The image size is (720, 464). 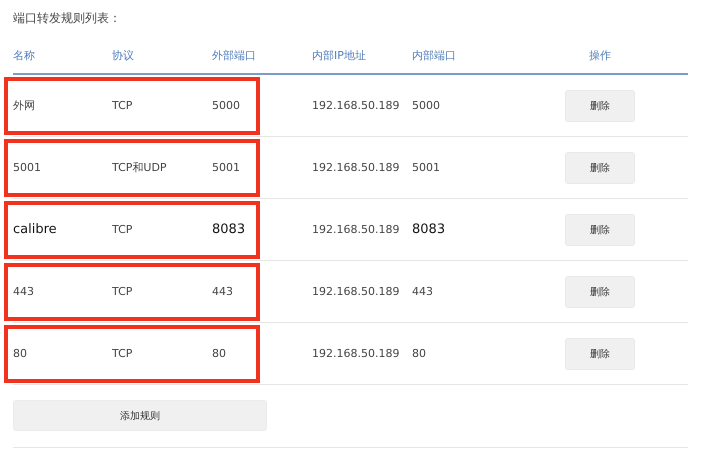 I want to click on column-header: 外部端口, so click(x=234, y=55).